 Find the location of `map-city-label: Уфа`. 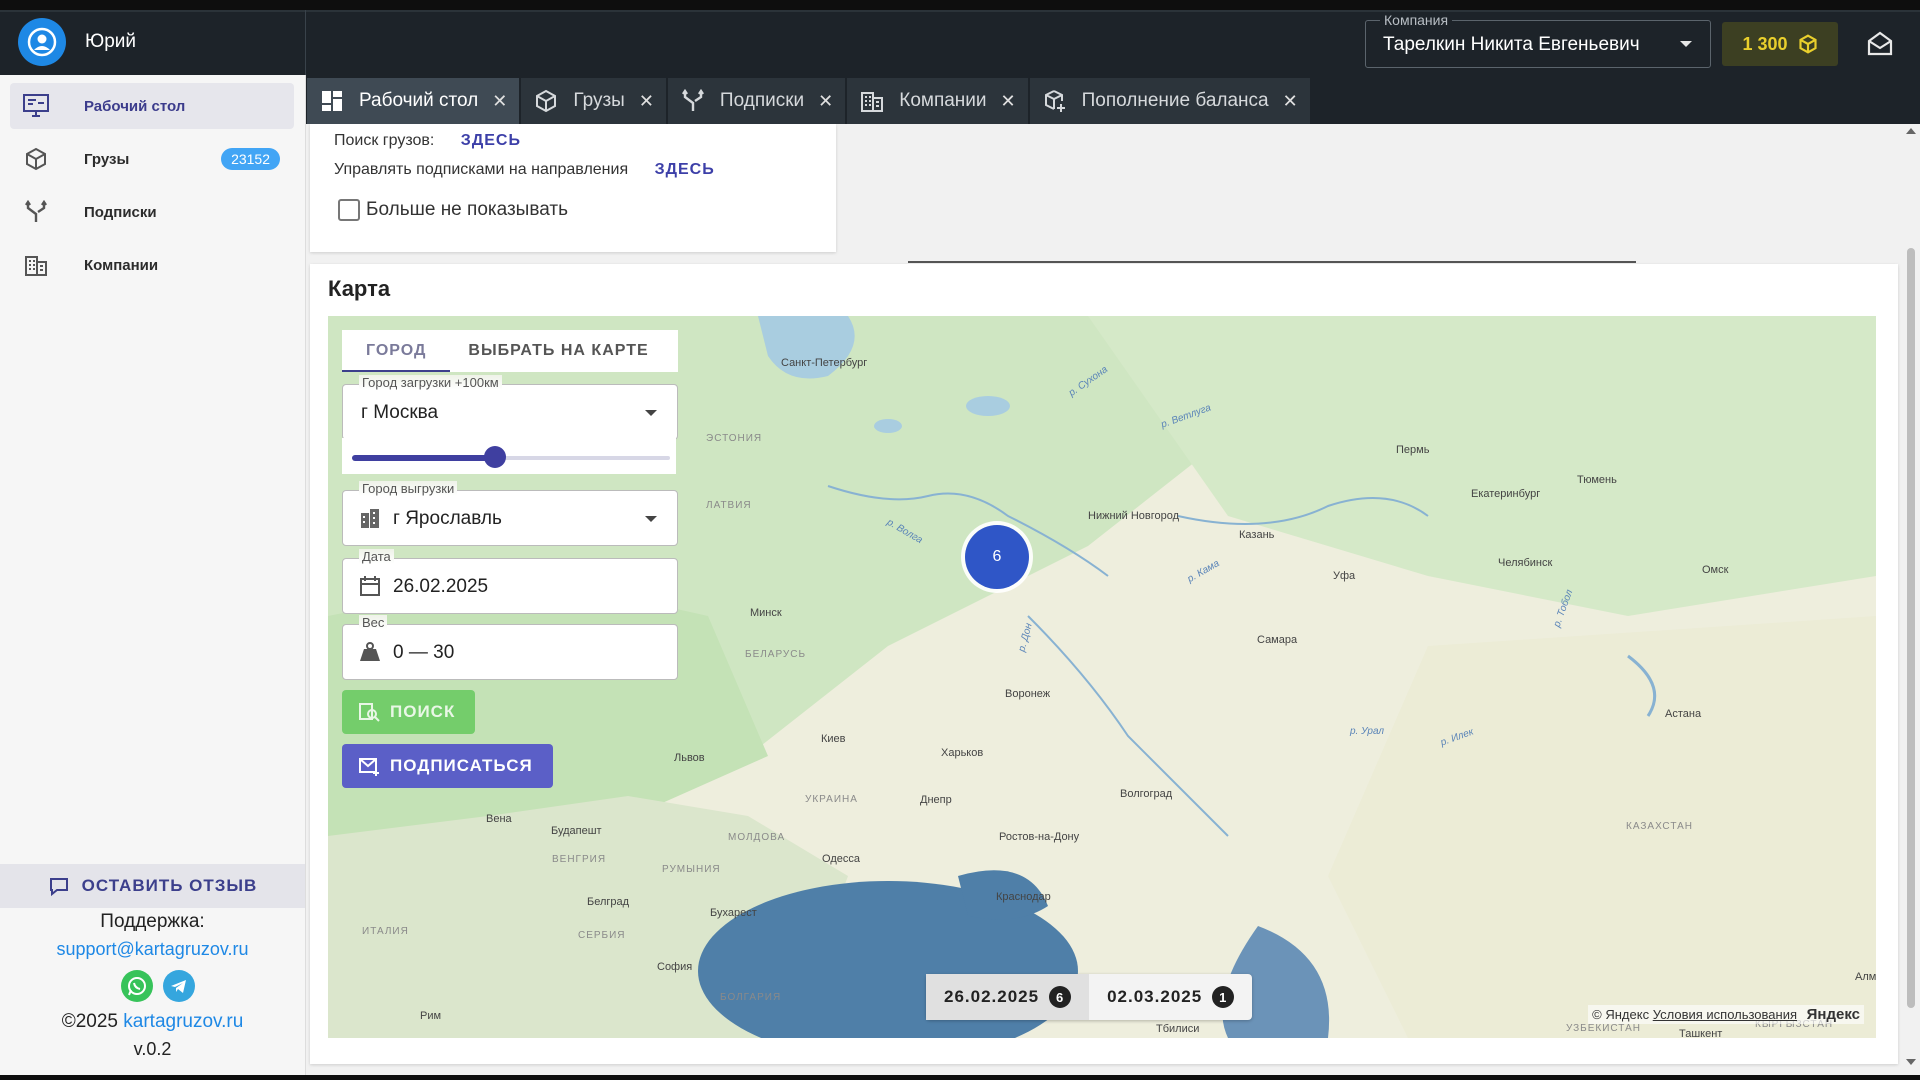

map-city-label: Уфа is located at coordinates (1344, 576).